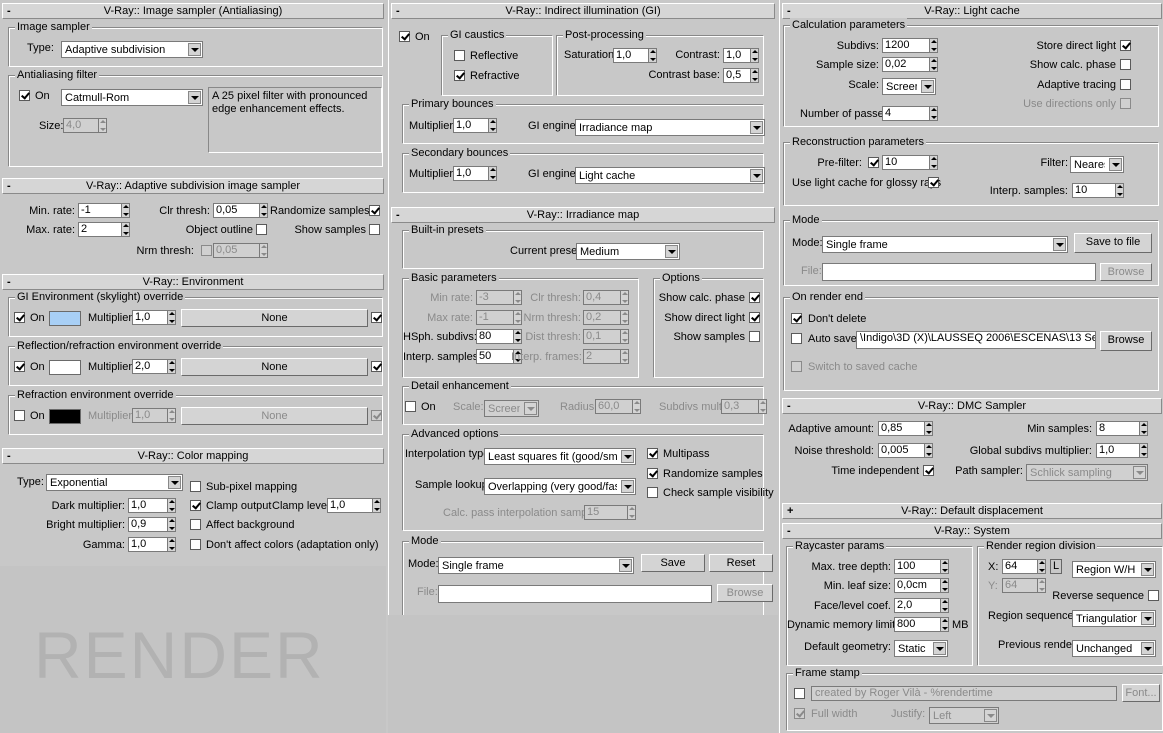 The width and height of the screenshot is (1163, 733). What do you see at coordinates (754, 336) in the screenshot?
I see `irr-show-samples-checkbox` at bounding box center [754, 336].